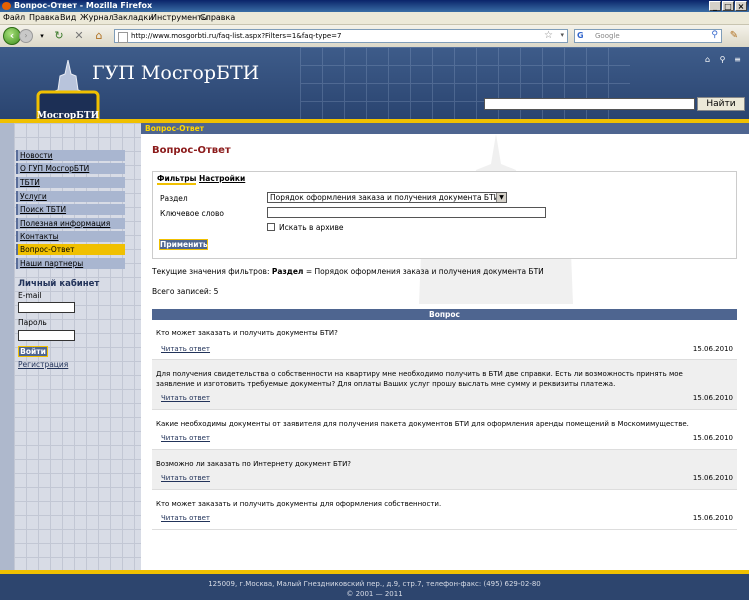 This screenshot has width=749, height=600. I want to click on archive-checkbox, so click(271, 227).